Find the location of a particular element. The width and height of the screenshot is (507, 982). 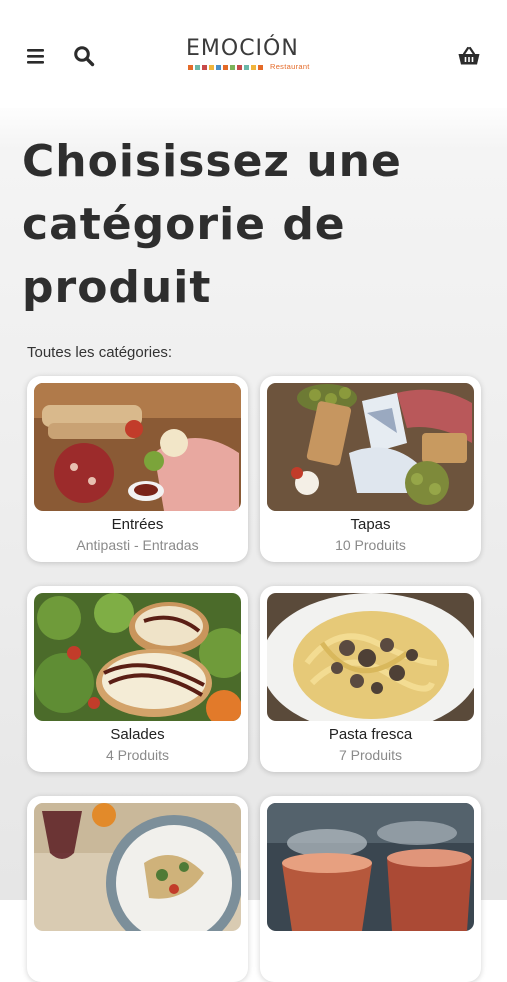

category-subtitle: 7 Produits is located at coordinates (370, 755).